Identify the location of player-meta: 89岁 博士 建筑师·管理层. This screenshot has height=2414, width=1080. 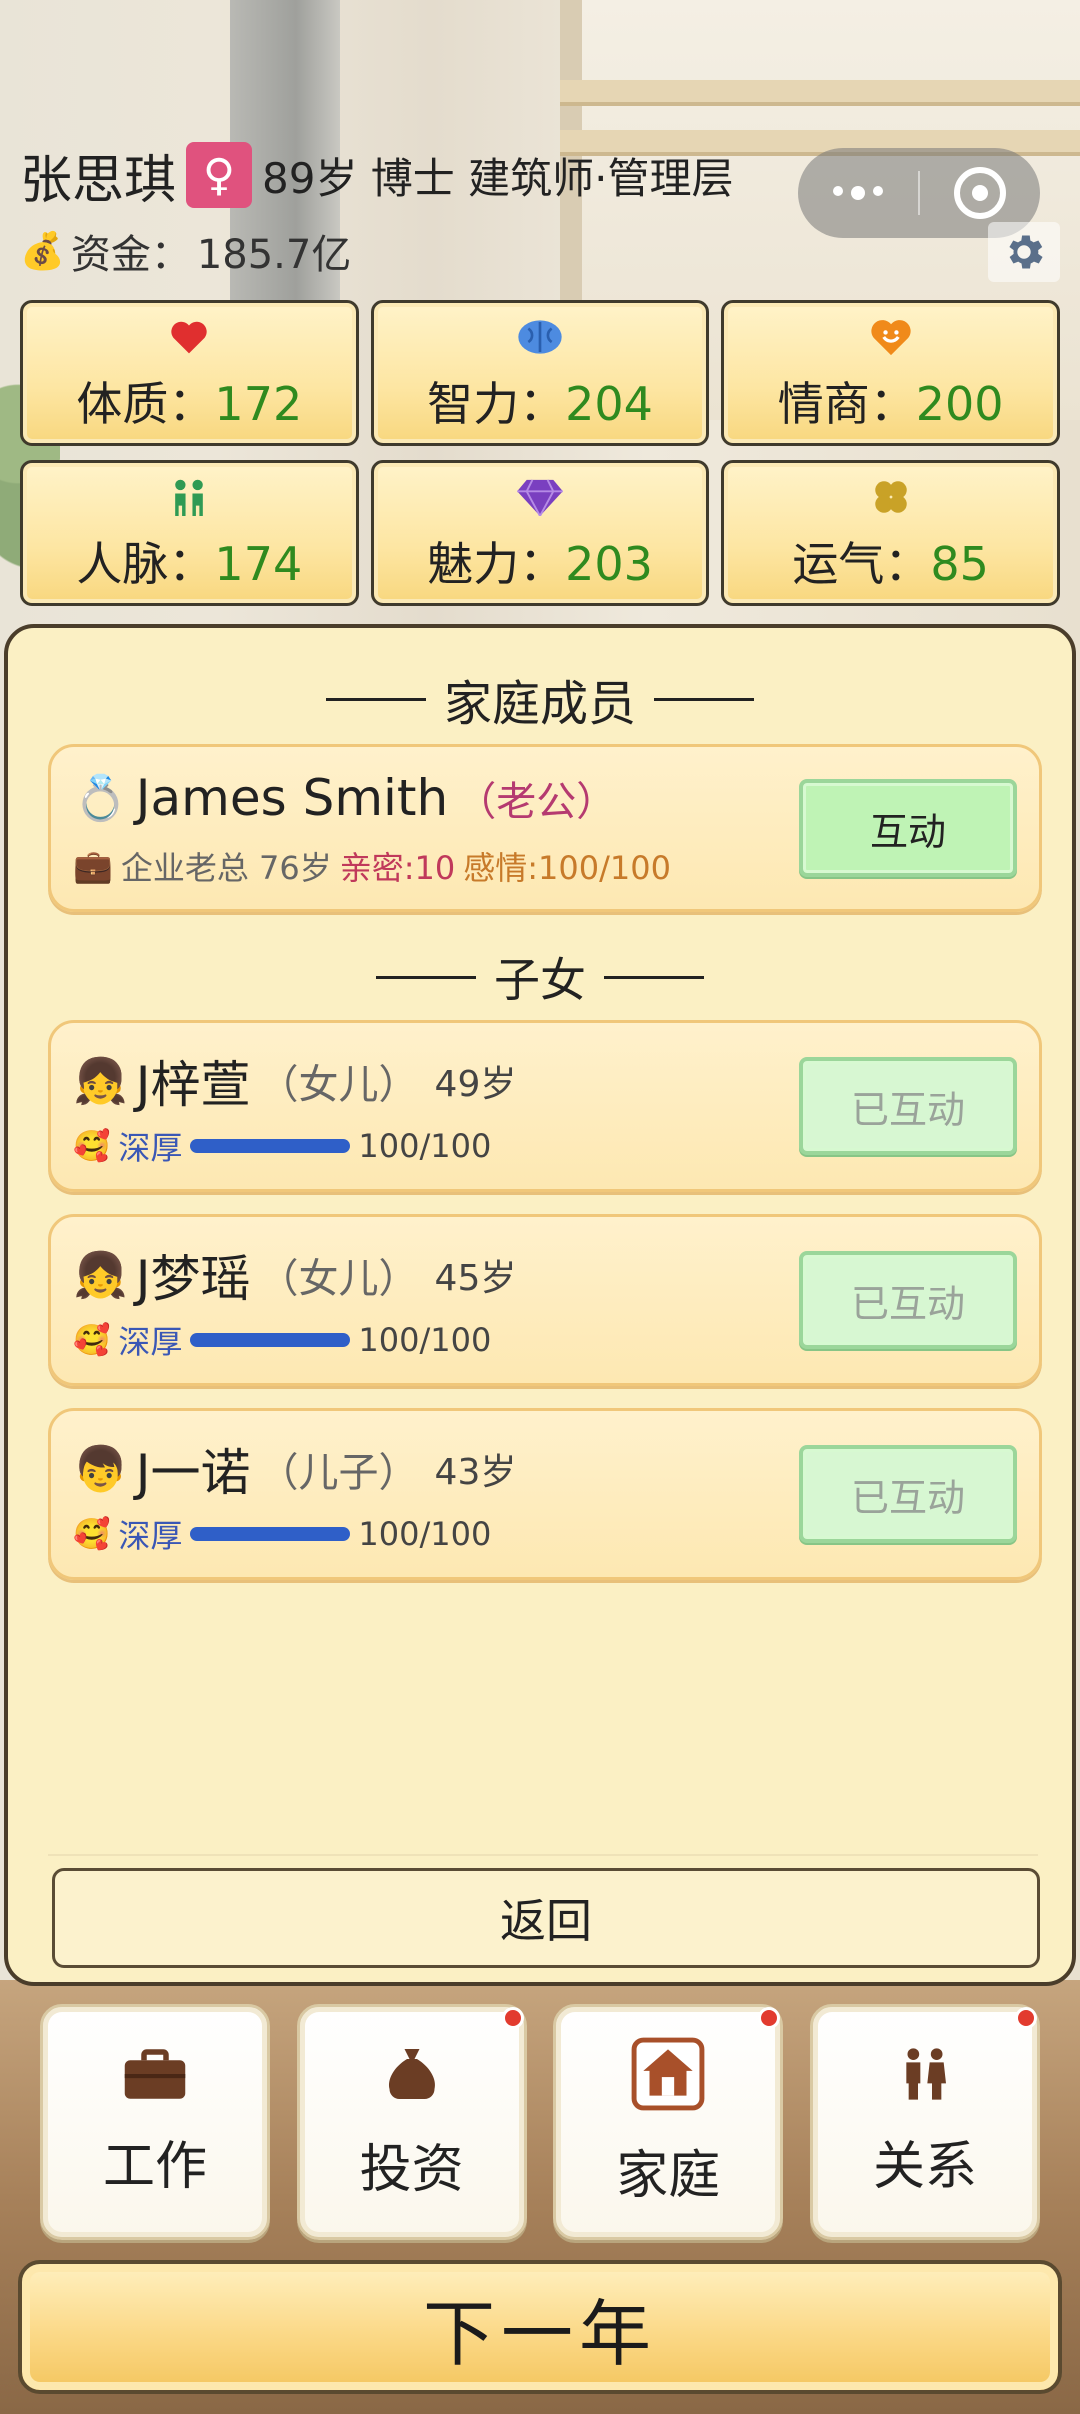
(498, 178).